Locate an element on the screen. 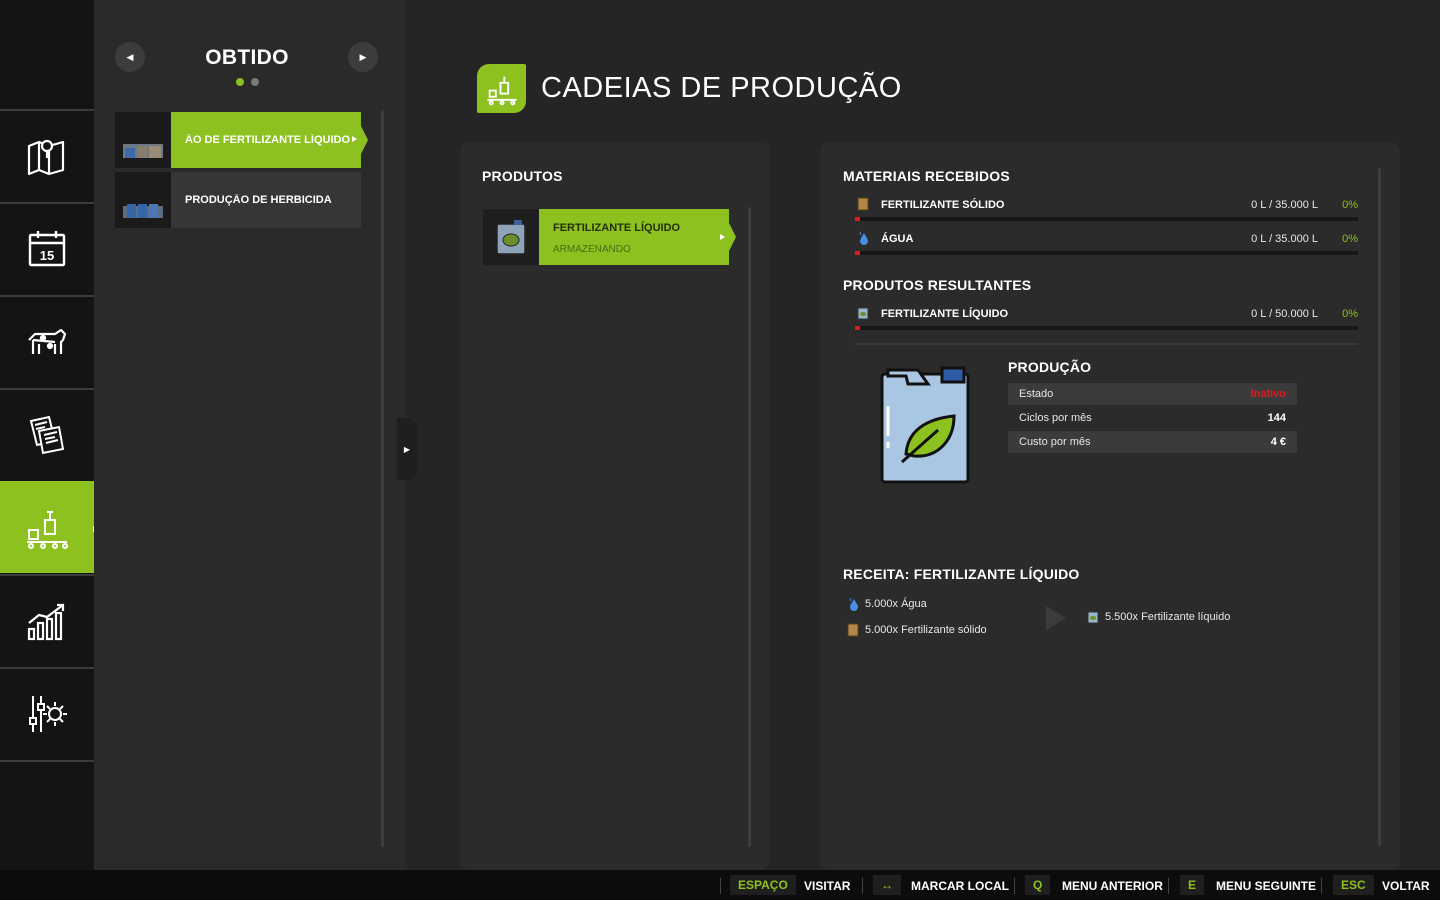  production-icon is located at coordinates (47, 530).